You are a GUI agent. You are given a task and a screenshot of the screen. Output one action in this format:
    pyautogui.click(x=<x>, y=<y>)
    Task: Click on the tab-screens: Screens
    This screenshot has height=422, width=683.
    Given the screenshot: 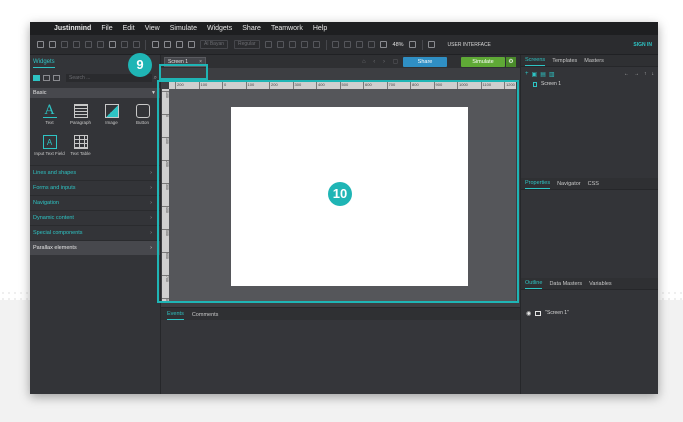 What is the action you would take?
    pyautogui.click(x=535, y=61)
    